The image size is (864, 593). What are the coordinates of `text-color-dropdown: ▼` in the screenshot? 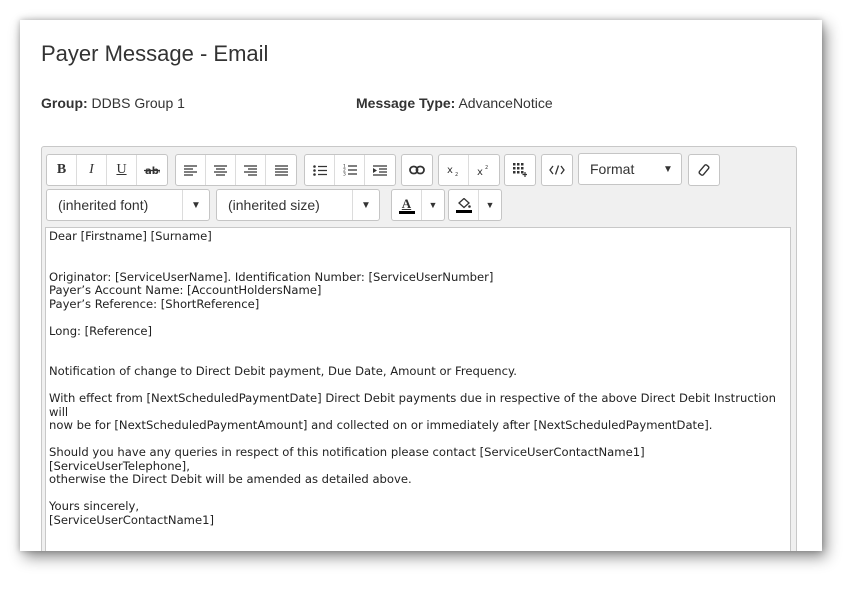 It's located at (433, 205).